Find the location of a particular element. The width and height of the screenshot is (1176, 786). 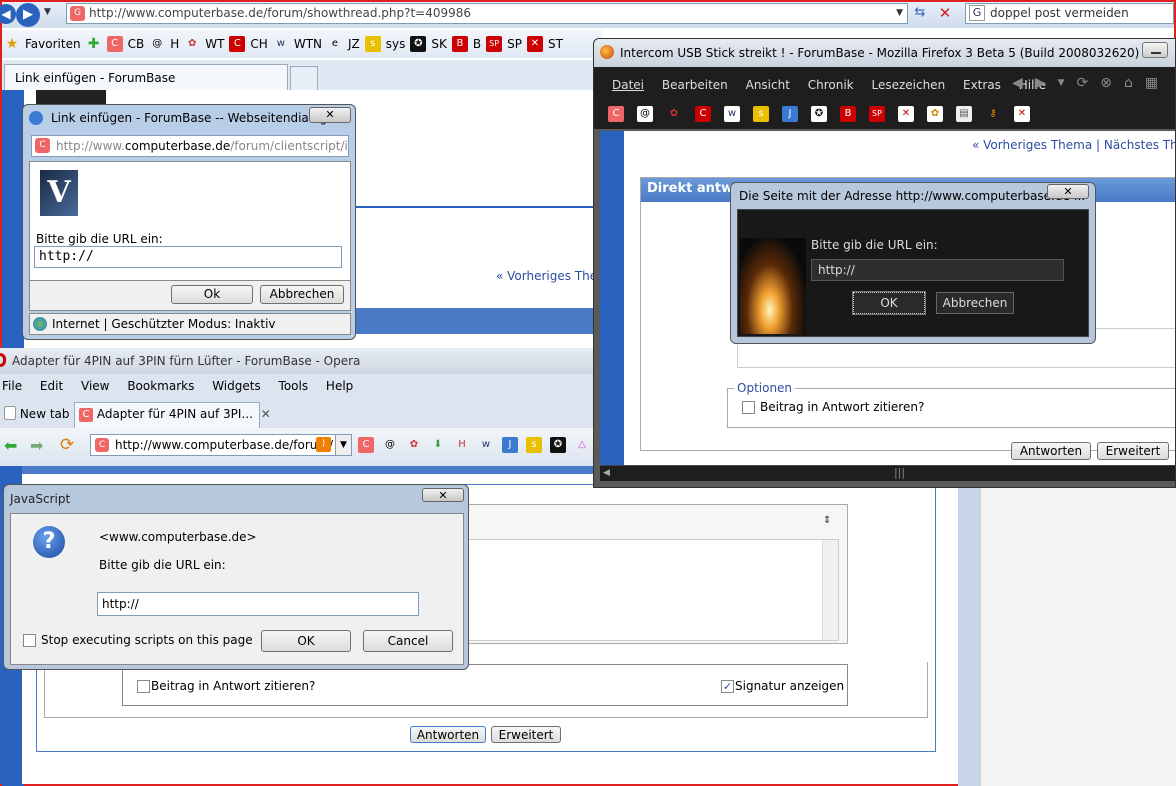

favorites-label: Favoriten is located at coordinates (53, 44).